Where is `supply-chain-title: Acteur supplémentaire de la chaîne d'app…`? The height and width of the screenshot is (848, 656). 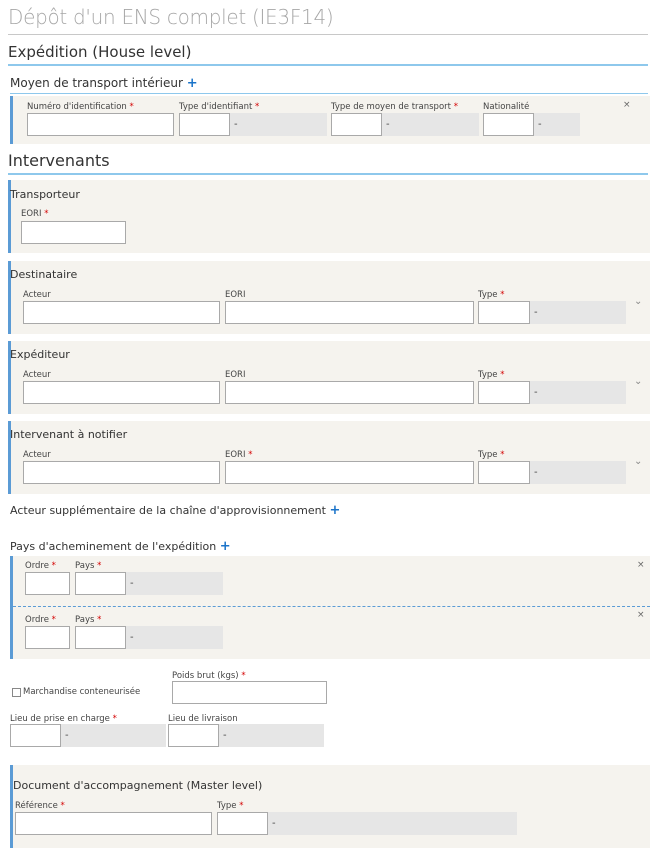 supply-chain-title: Acteur supplémentaire de la chaîne d'app… is located at coordinates (175, 510).